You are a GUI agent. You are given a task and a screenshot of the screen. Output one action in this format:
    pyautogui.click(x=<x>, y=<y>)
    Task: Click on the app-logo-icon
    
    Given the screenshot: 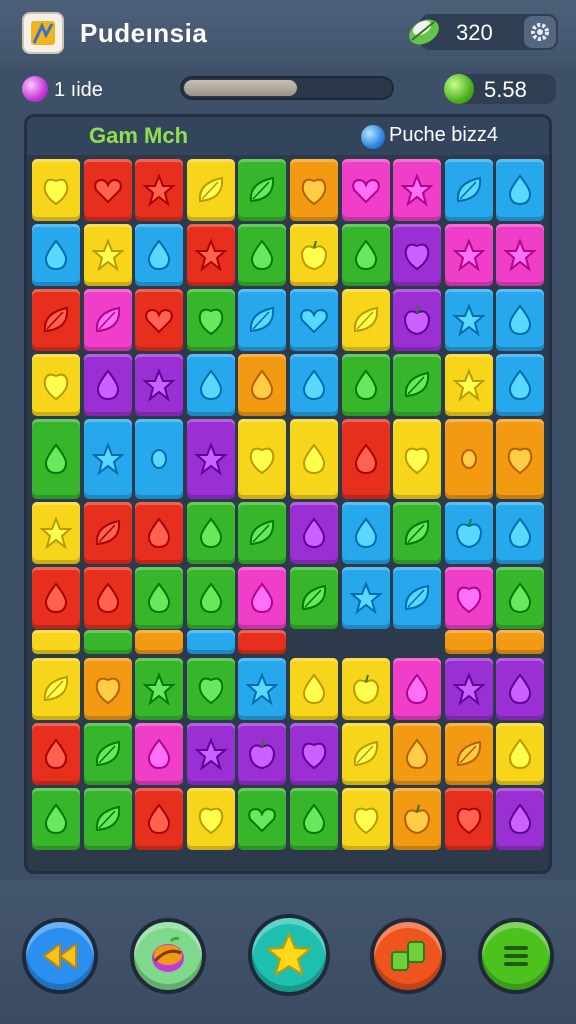 What is the action you would take?
    pyautogui.click(x=43, y=33)
    